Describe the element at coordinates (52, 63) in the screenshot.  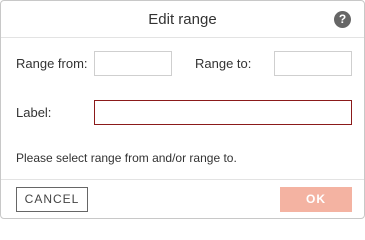
I see `range-from-label: Range from:` at that location.